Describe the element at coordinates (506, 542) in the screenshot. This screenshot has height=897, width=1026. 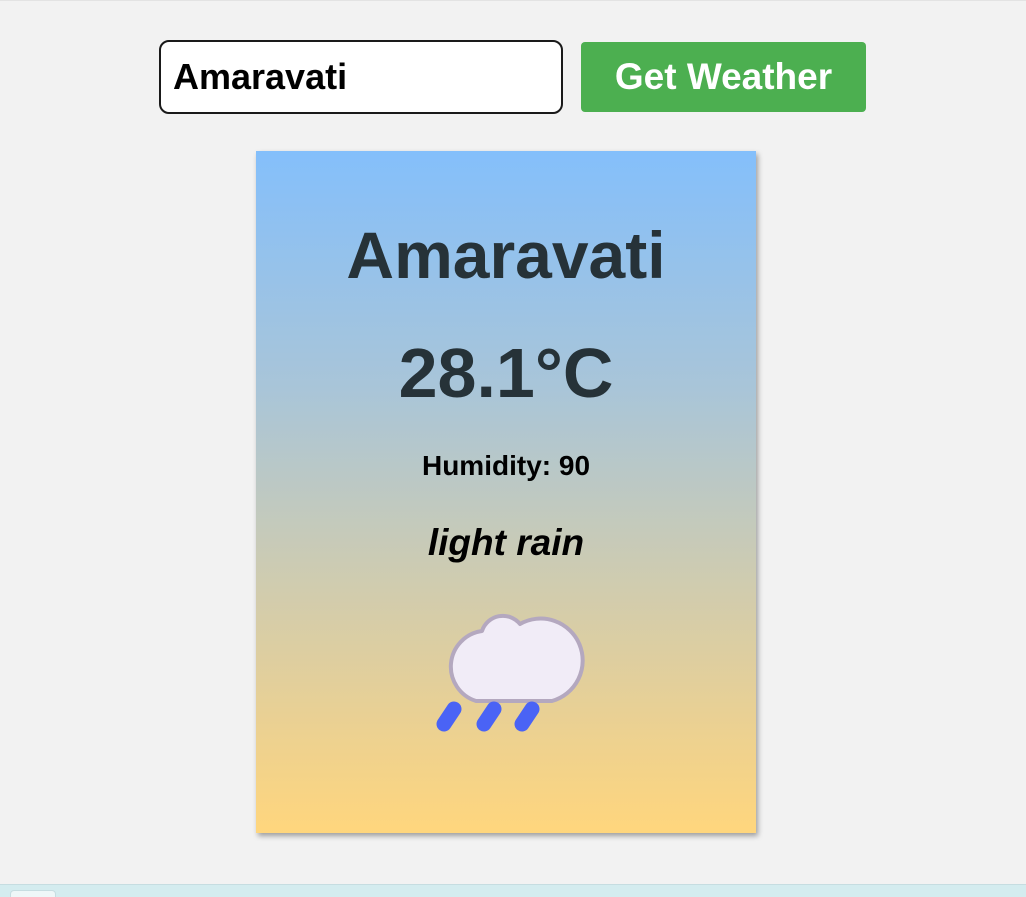
I see `weather-description: light rain` at that location.